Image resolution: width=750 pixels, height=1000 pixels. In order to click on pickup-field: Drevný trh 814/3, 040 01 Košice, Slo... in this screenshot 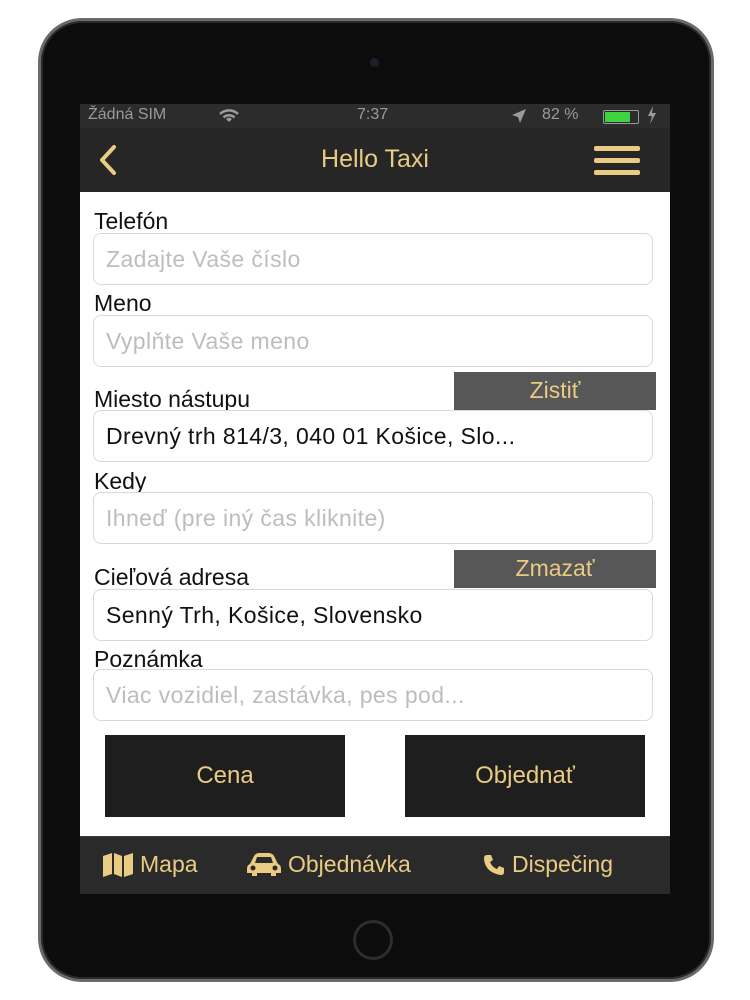, I will do `click(373, 436)`.